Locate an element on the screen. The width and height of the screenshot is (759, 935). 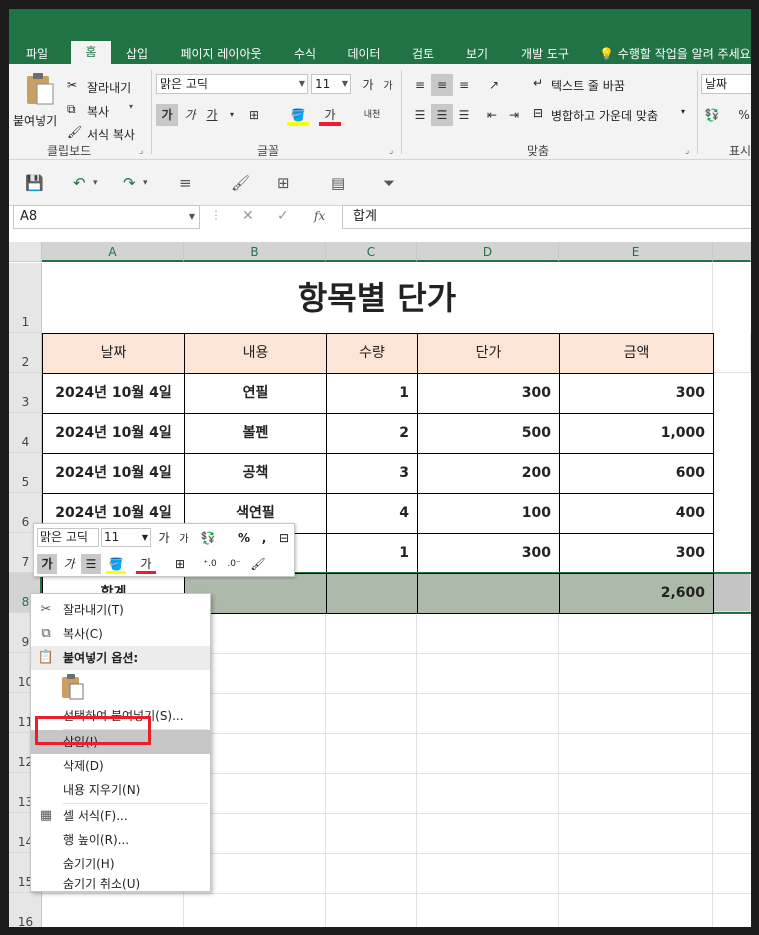
redo-icon: ↷ is located at coordinates (129, 183).